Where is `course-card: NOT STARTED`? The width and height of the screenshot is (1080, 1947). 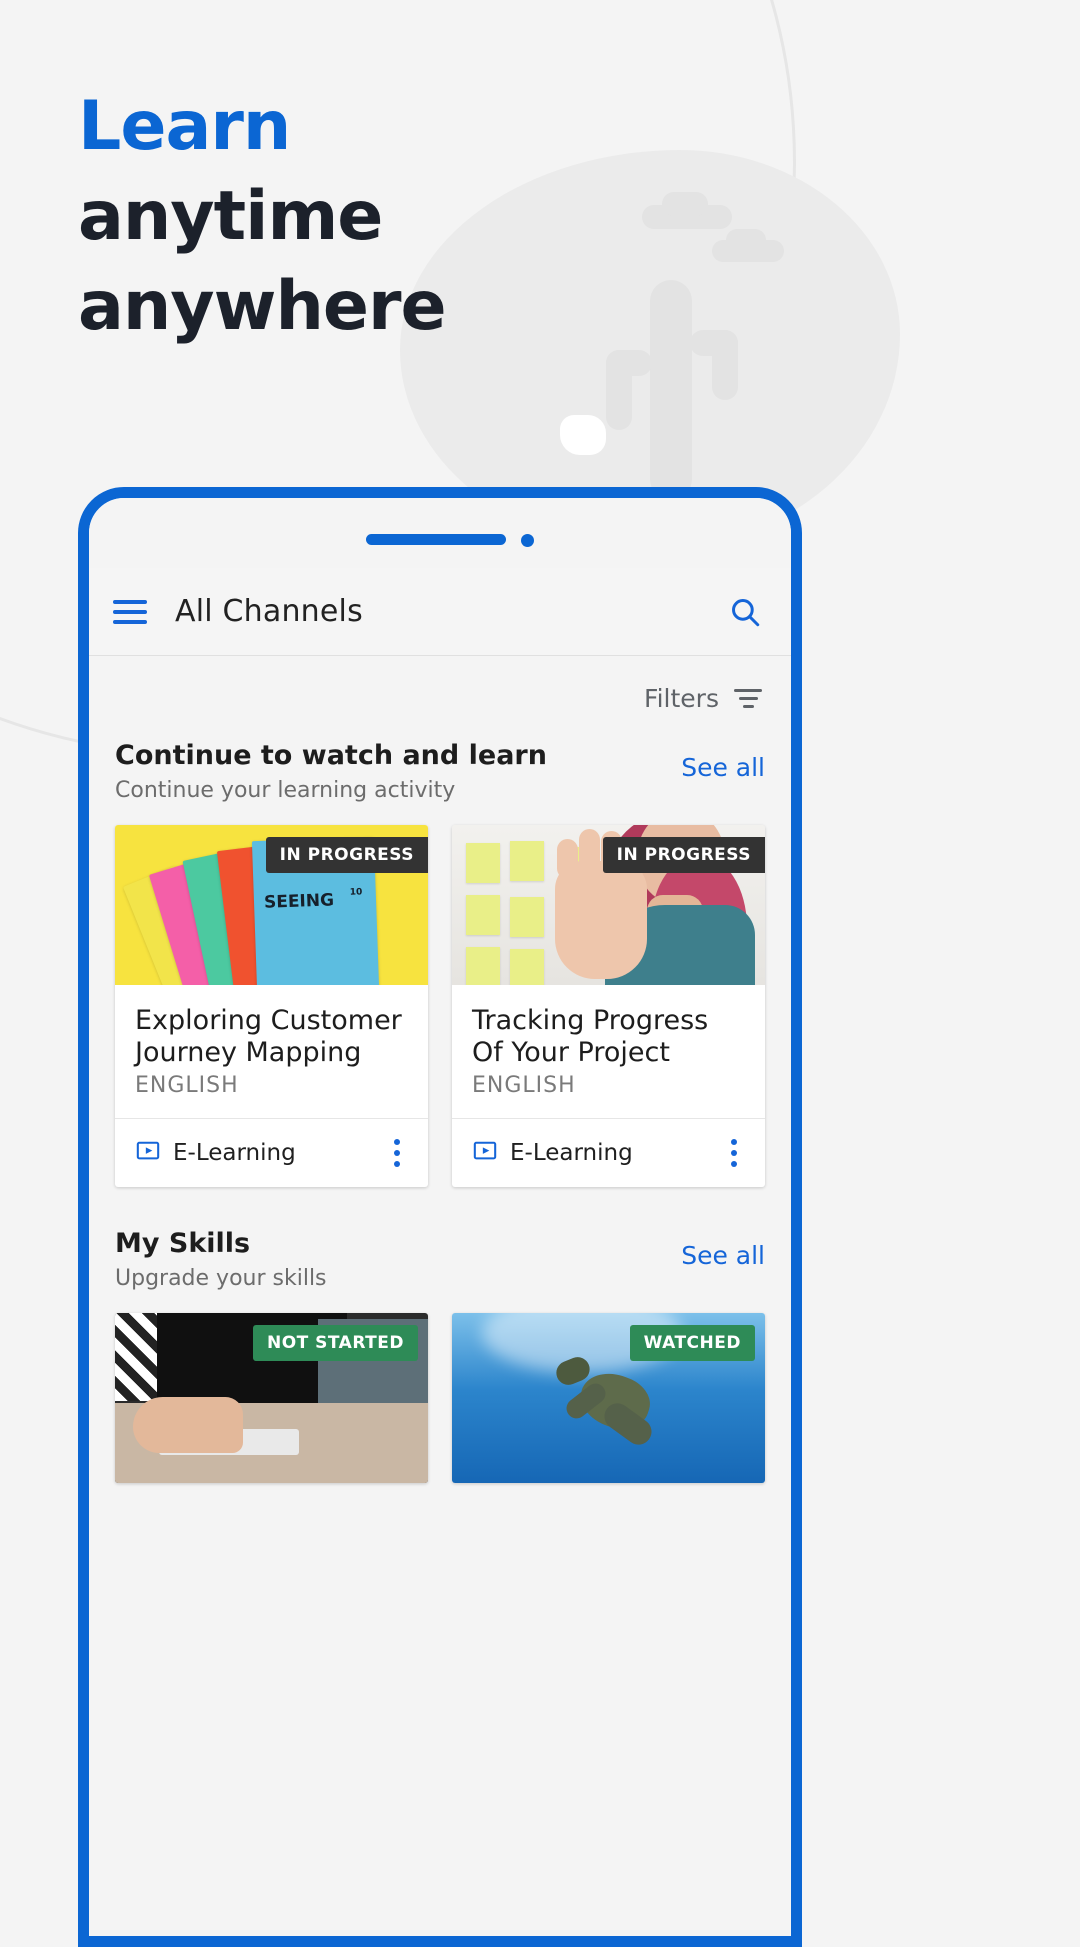 course-card: NOT STARTED is located at coordinates (271, 1397).